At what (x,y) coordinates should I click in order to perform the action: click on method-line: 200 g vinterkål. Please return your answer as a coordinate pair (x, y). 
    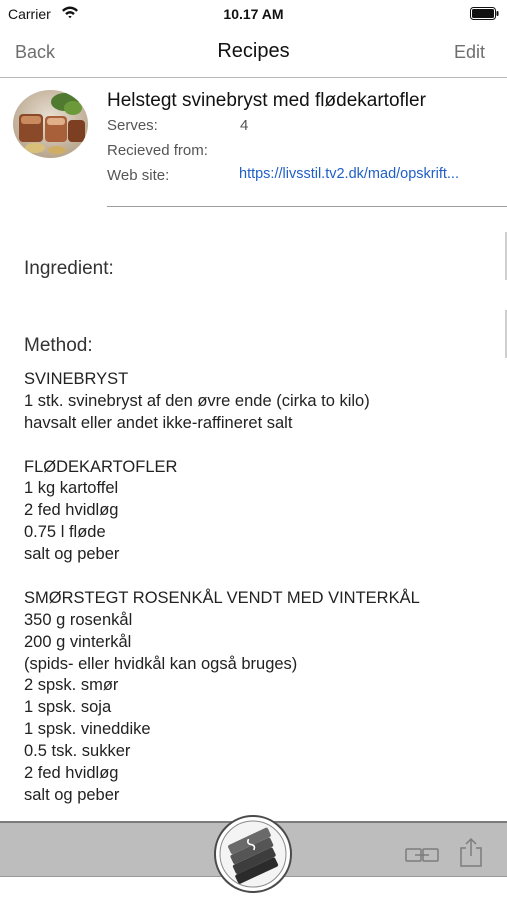
    Looking at the image, I should click on (78, 641).